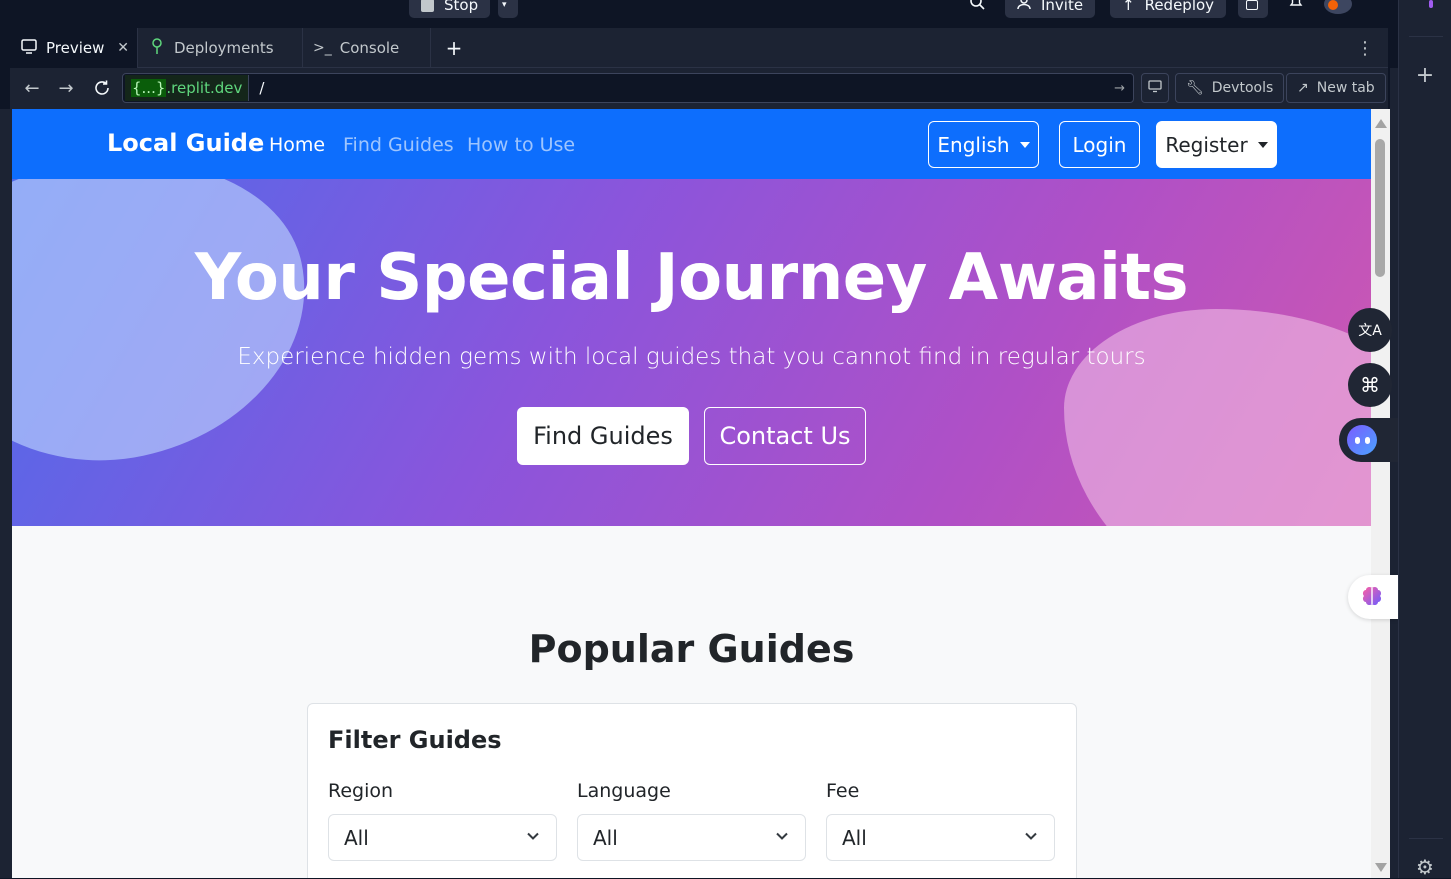 This screenshot has height=879, width=1451. Describe the element at coordinates (224, 48) in the screenshot. I see `tab-label: Deployments` at that location.